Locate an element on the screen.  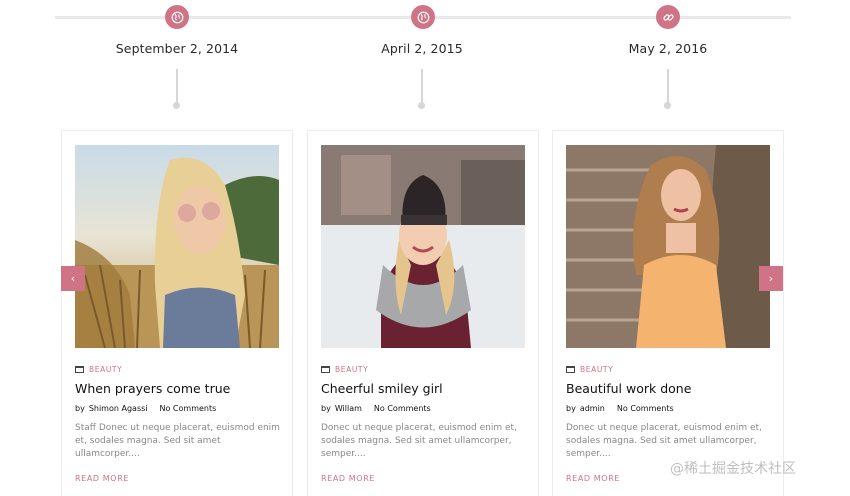
post-author: Willam is located at coordinates (348, 408).